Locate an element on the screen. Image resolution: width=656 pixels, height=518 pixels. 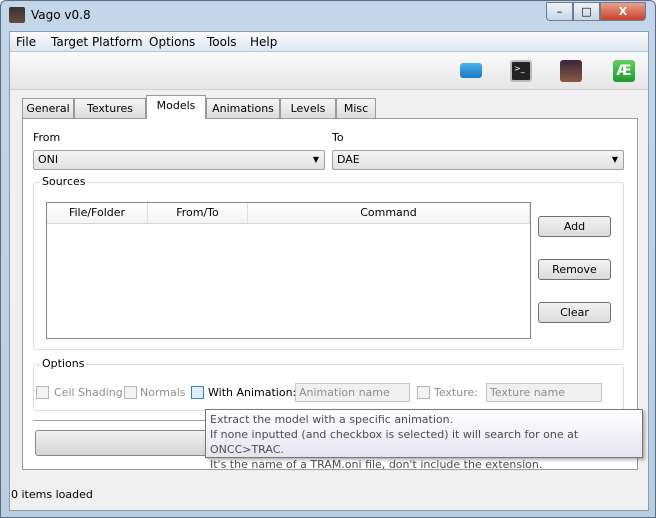
normals-checkbox is located at coordinates (130, 392).